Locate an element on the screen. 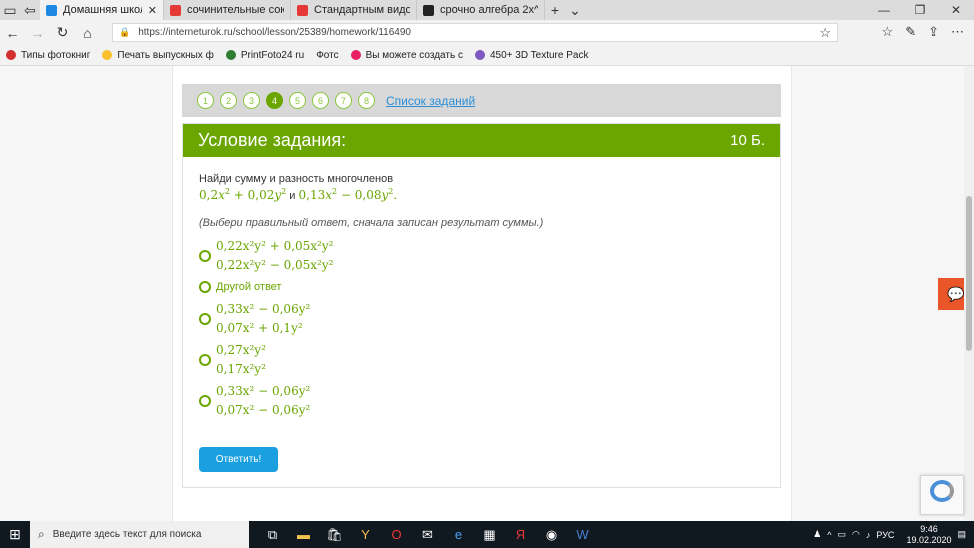  question-text: Найди сумму и разность многочленов is located at coordinates (296, 179).